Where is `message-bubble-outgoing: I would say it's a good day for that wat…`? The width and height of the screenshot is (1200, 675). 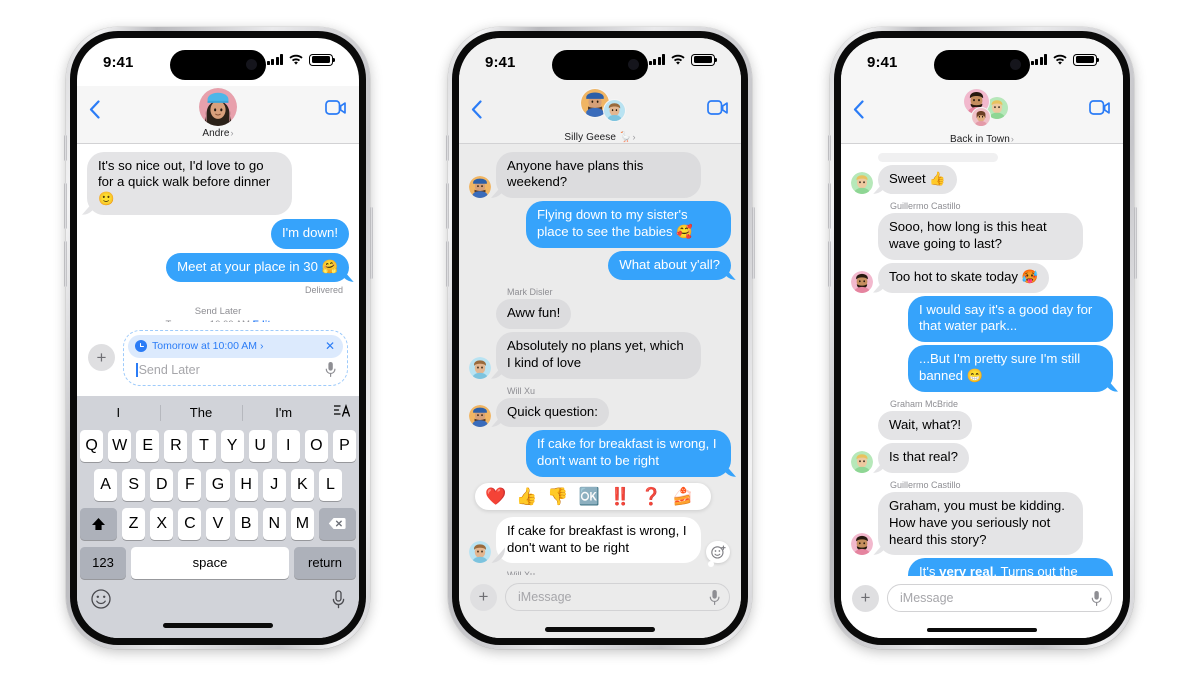
message-bubble-outgoing: I would say it's a good day for that wat… is located at coordinates (1010, 319).